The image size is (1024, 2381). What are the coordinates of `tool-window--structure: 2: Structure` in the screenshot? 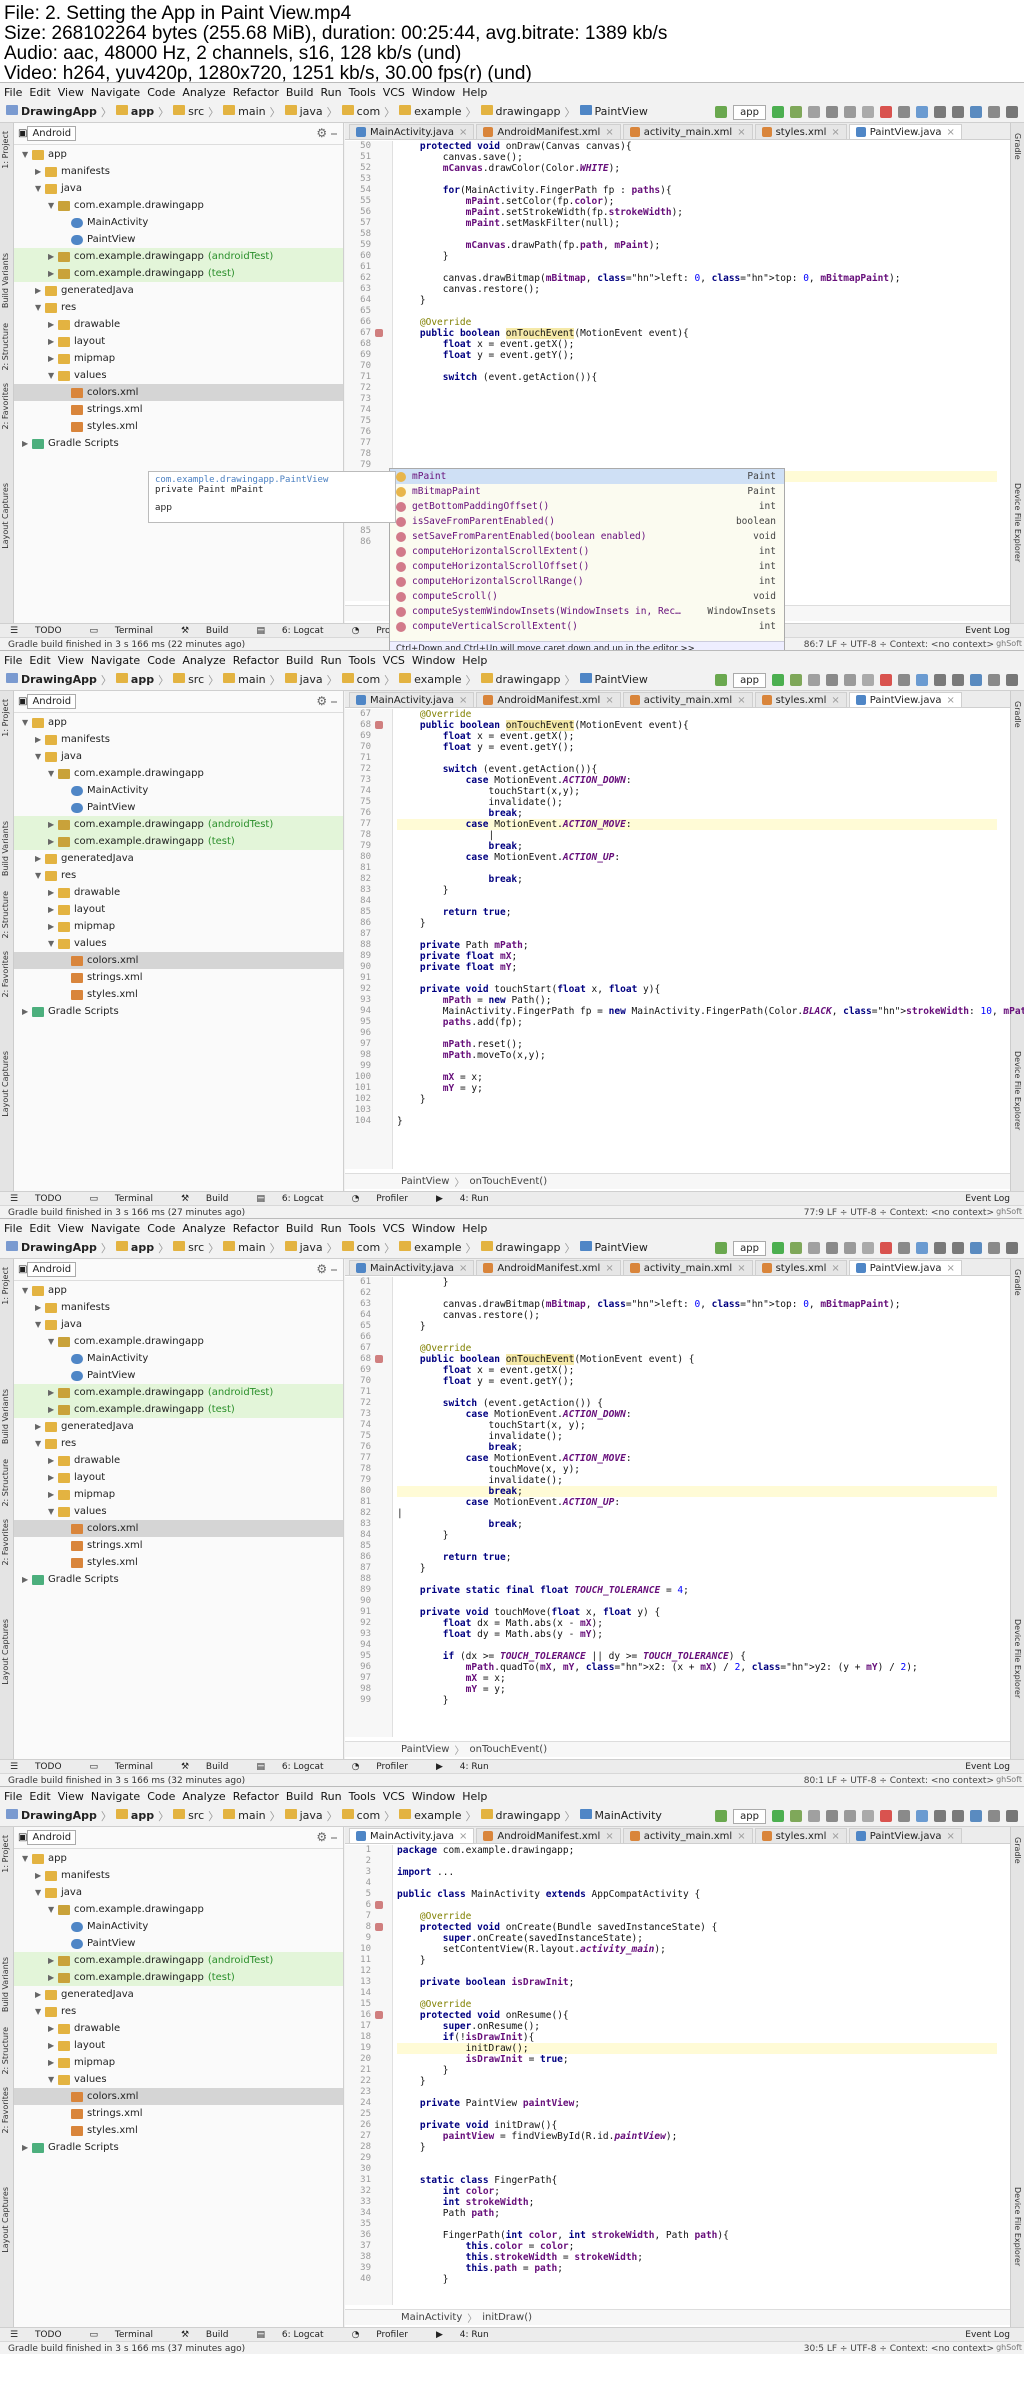 It's located at (5, 347).